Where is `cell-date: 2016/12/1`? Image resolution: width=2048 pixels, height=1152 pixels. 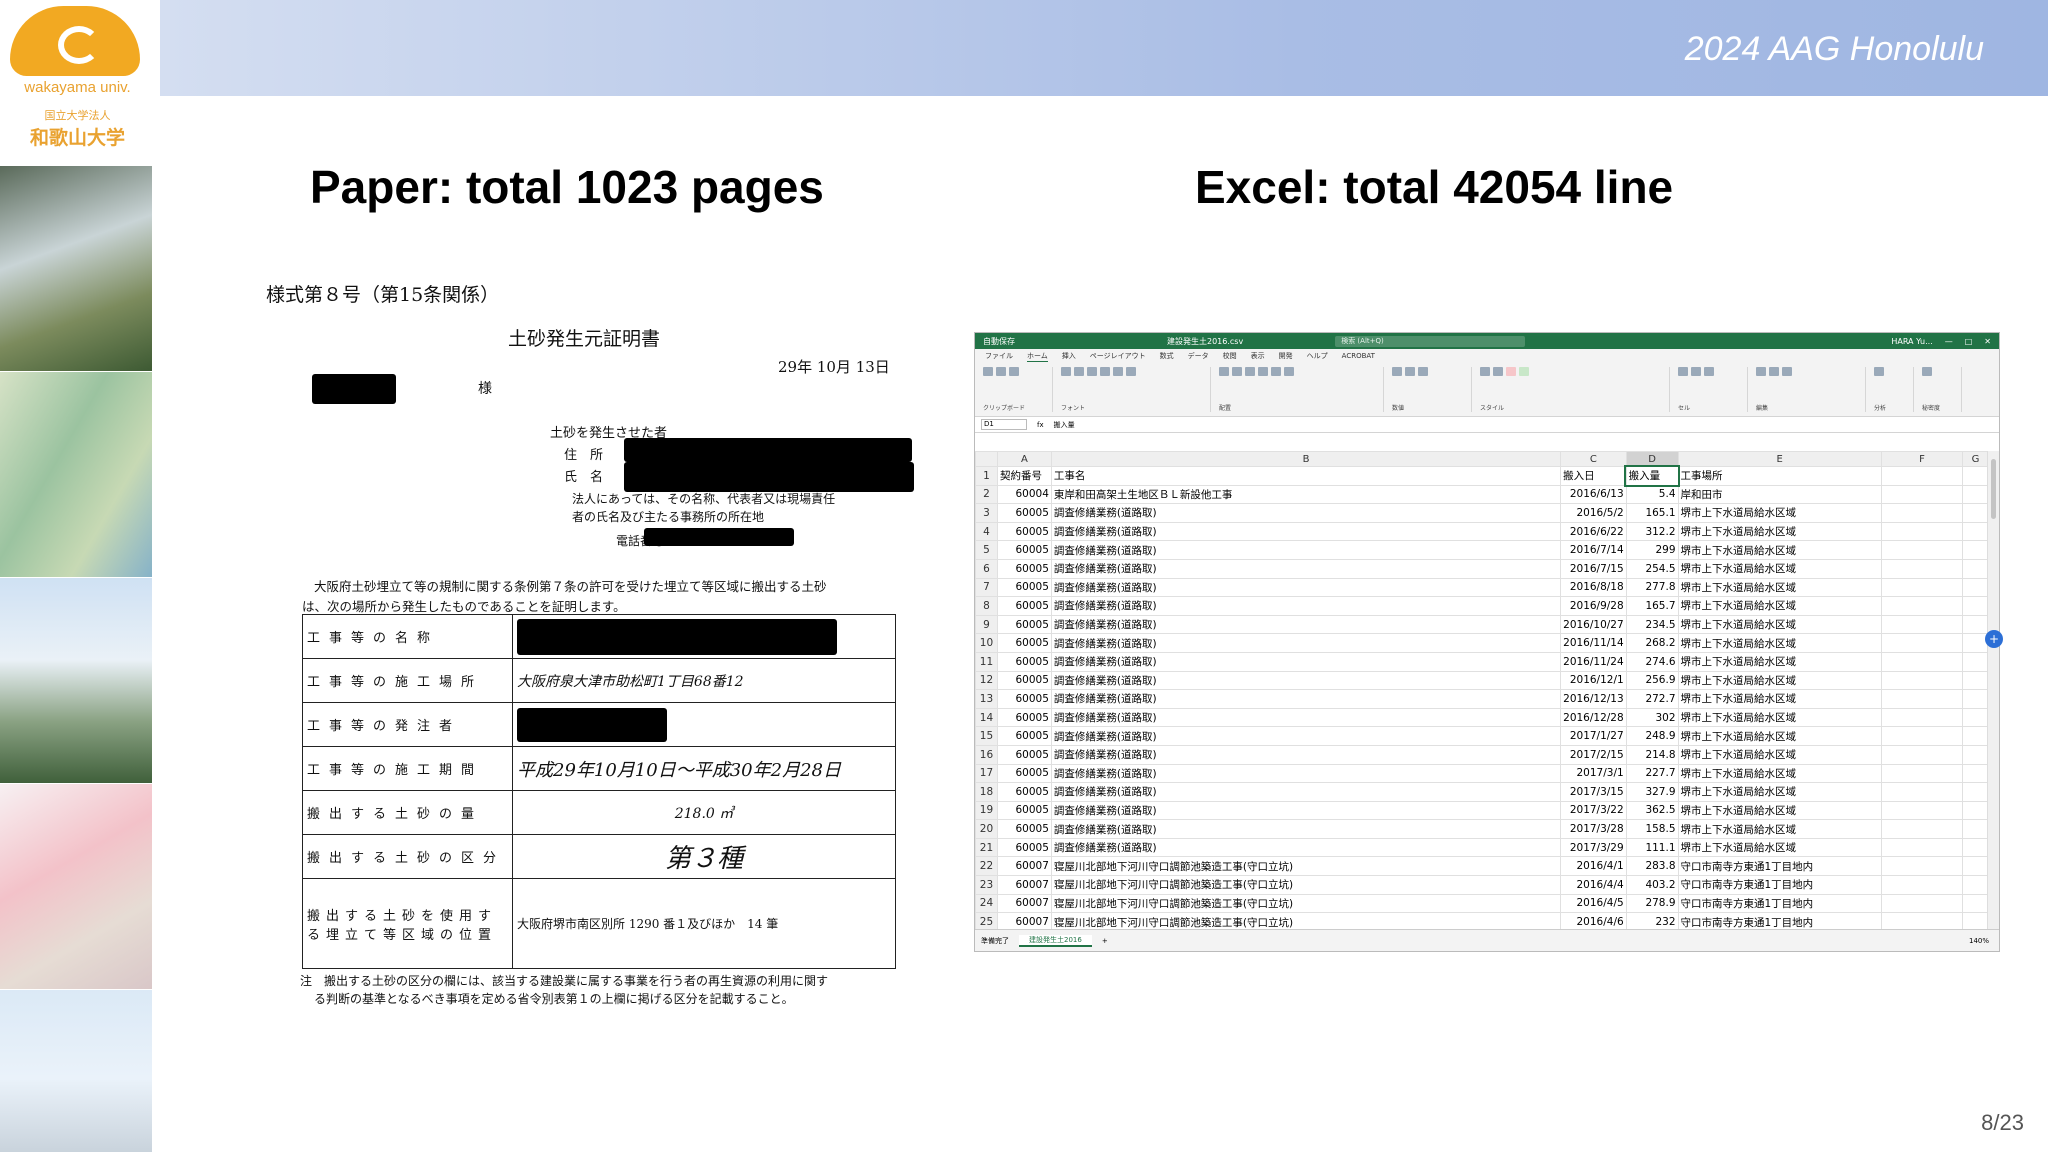 cell-date: 2016/12/1 is located at coordinates (1593, 680).